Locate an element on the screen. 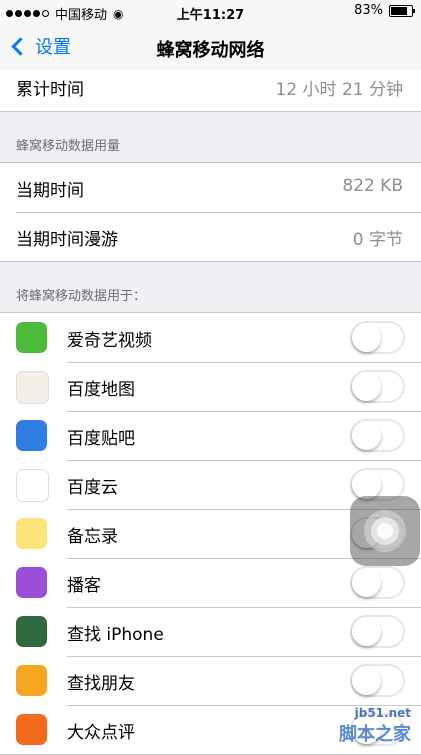 The width and height of the screenshot is (421, 755). app-name: 查找 iPhone is located at coordinates (115, 635).